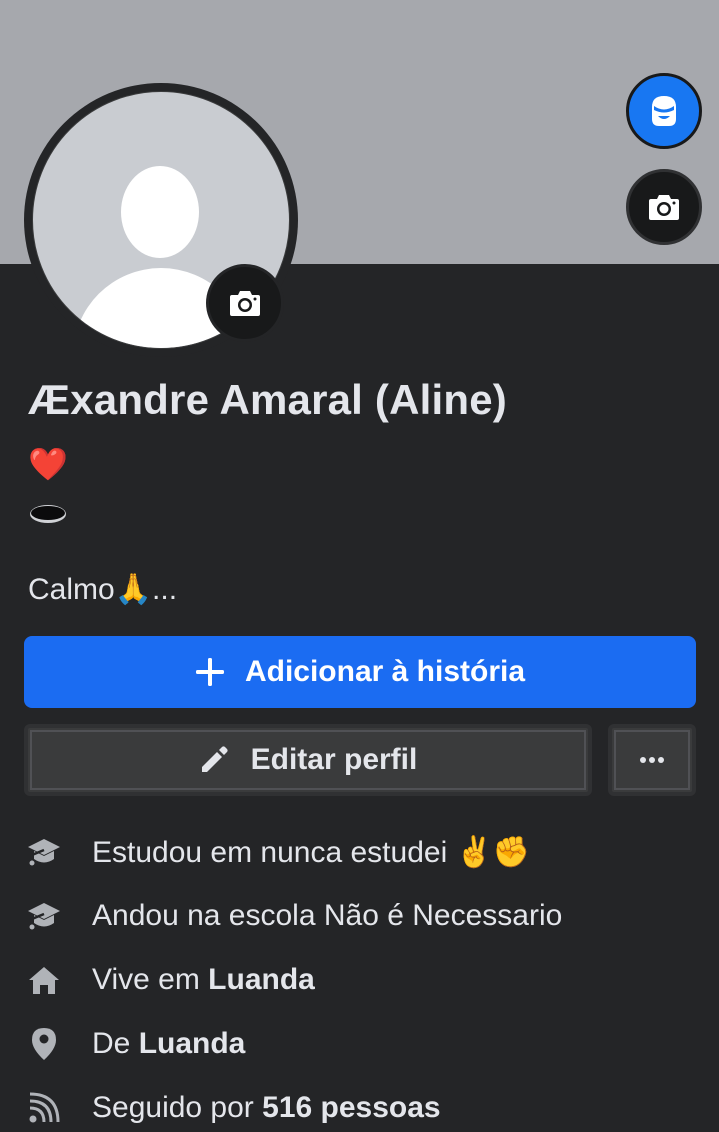 The height and width of the screenshot is (1132, 719). What do you see at coordinates (44, 1108) in the screenshot?
I see `rss-feed-icon` at bounding box center [44, 1108].